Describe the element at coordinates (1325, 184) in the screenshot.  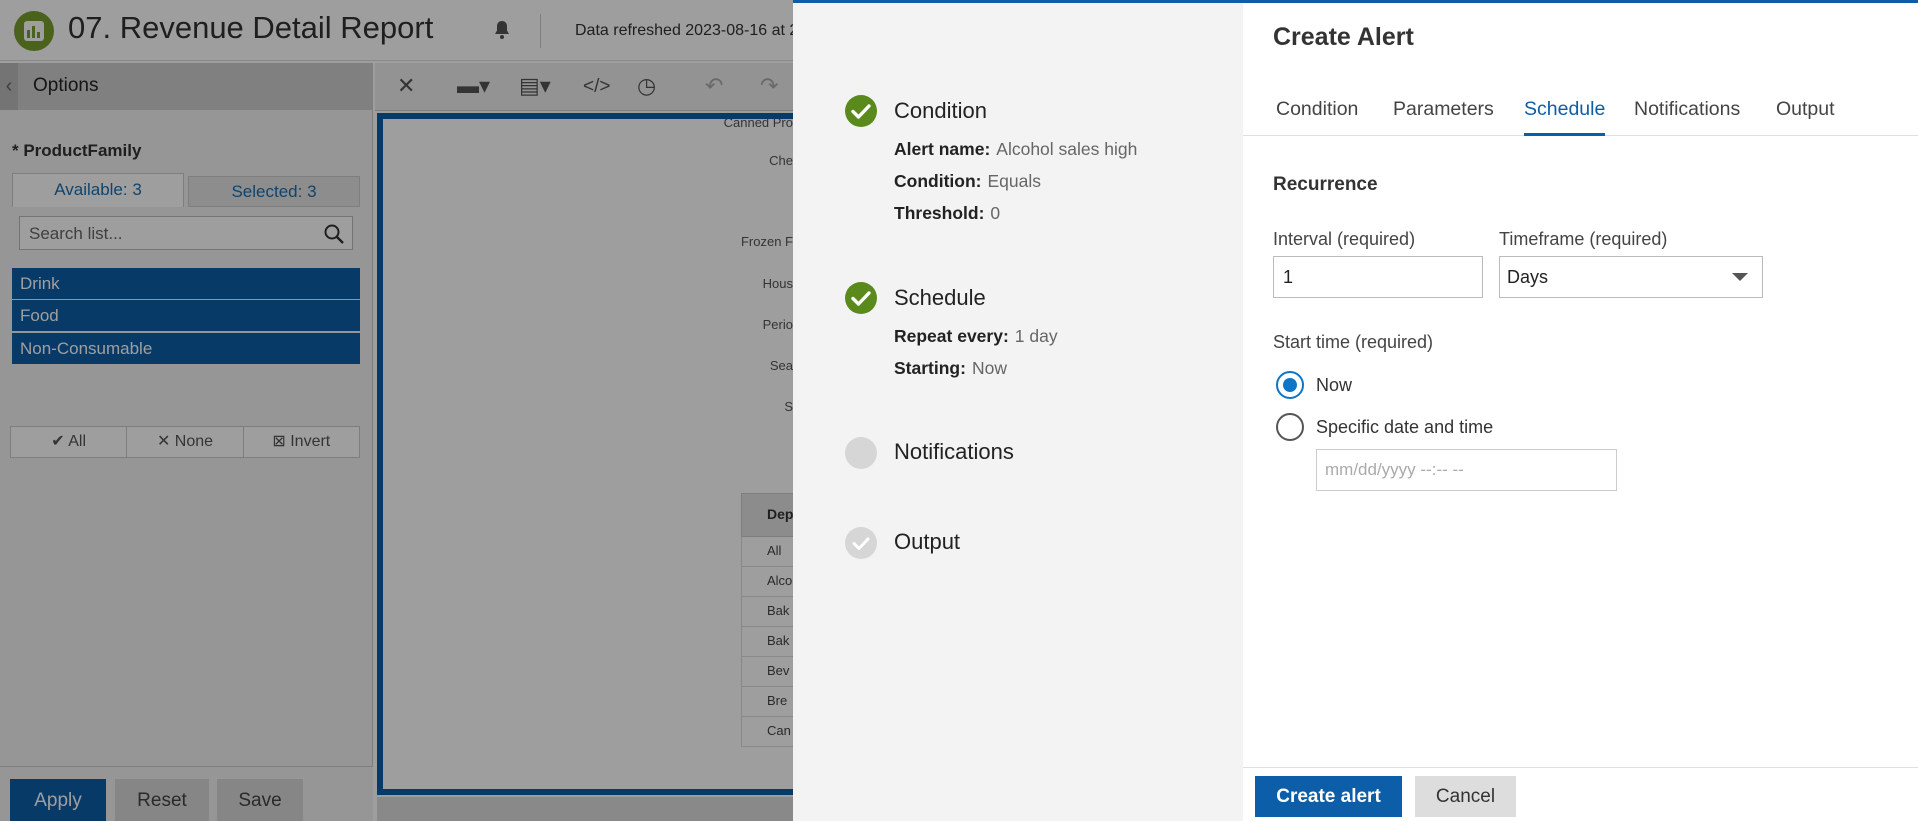
I see `recurrence-heading: Recurrence` at that location.